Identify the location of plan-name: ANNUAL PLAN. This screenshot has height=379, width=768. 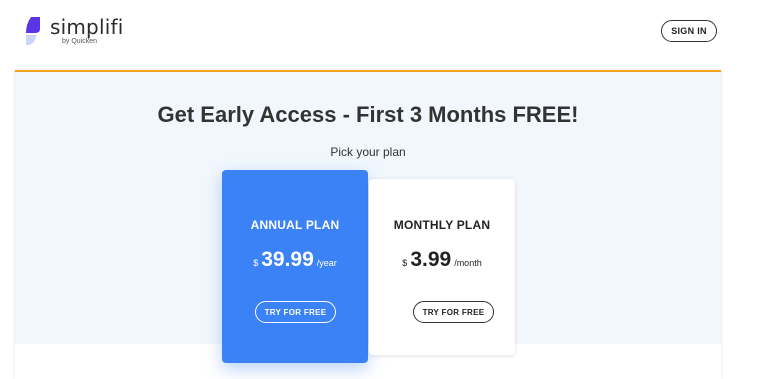
(295, 225).